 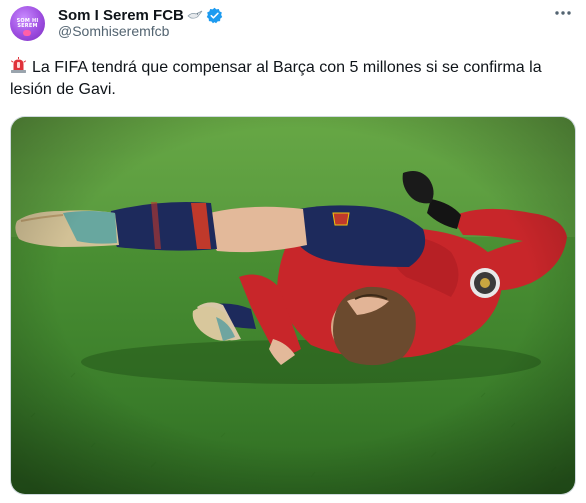 I want to click on author-display-name: Som I Serem FCB, so click(x=121, y=15).